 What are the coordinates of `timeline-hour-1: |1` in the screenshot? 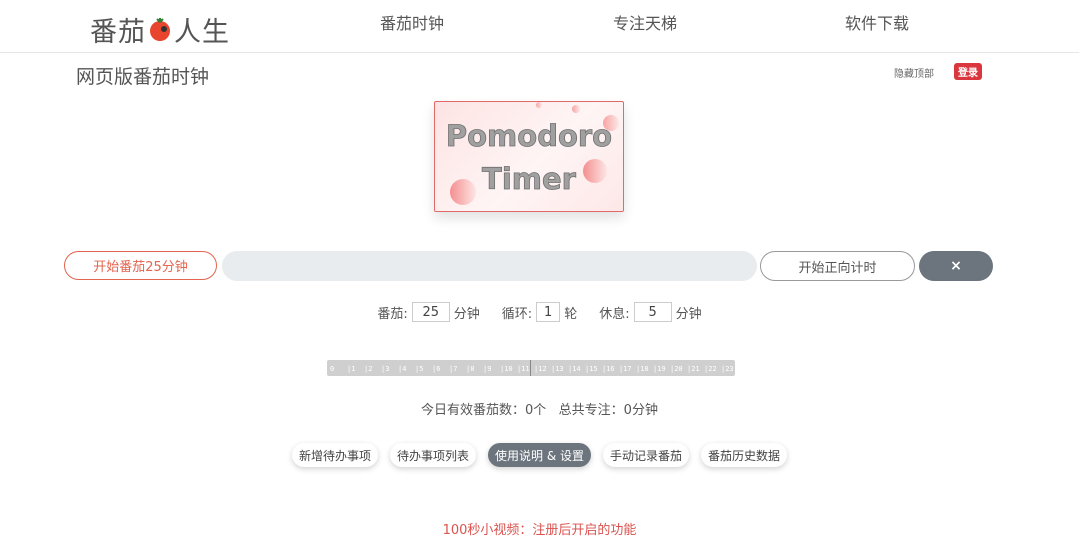 It's located at (351, 369).